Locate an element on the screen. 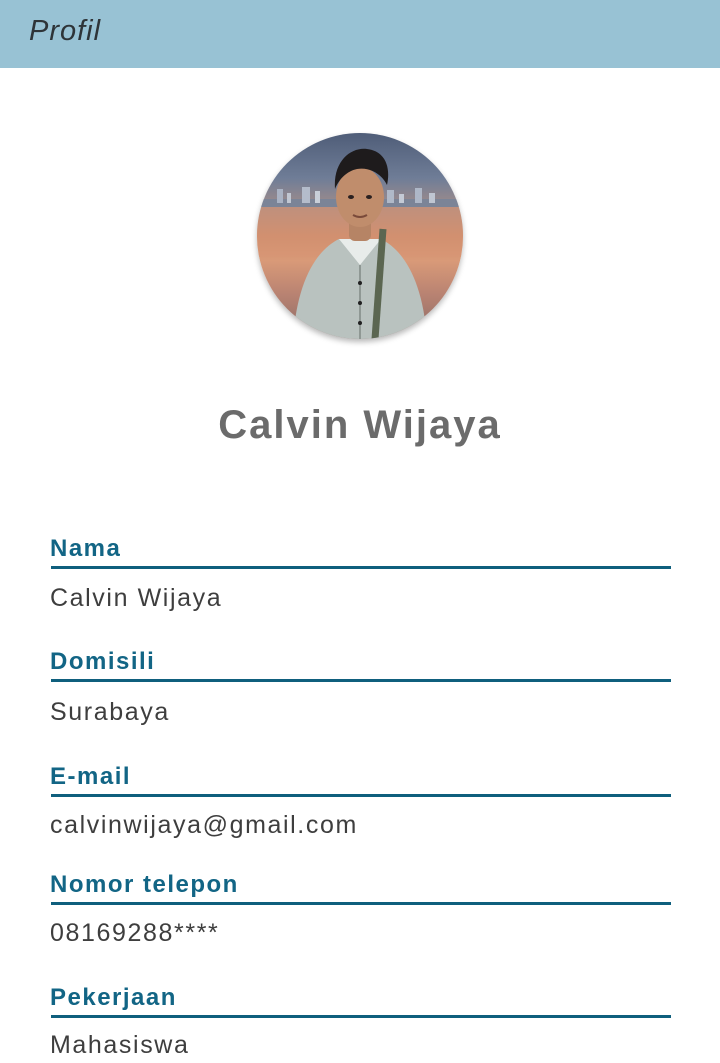 The height and width of the screenshot is (1063, 720). profile-name: Calvin Wijaya is located at coordinates (360, 425).